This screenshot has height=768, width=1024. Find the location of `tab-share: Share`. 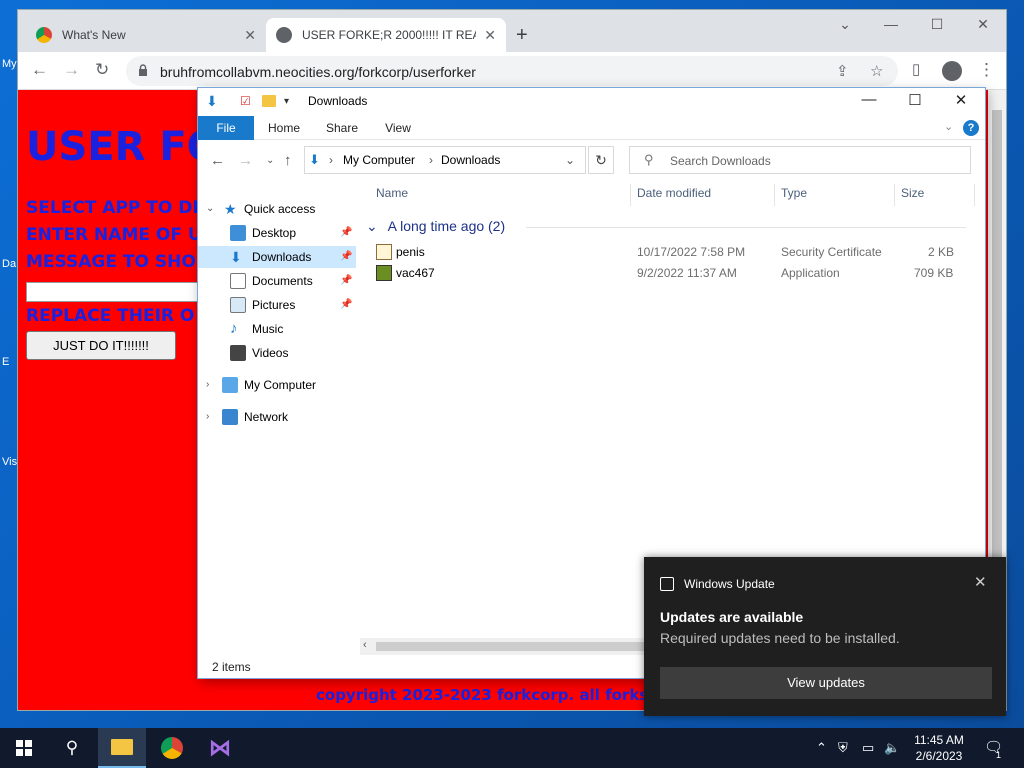

tab-share: Share is located at coordinates (342, 128).